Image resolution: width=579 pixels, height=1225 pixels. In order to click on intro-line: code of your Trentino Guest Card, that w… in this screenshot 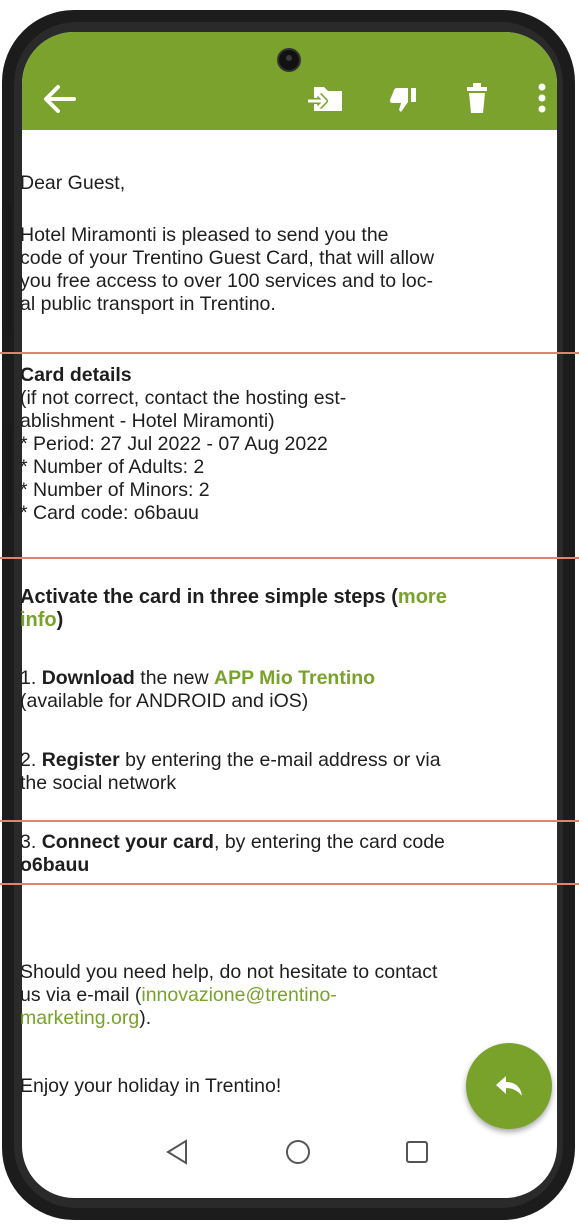, I will do `click(227, 258)`.